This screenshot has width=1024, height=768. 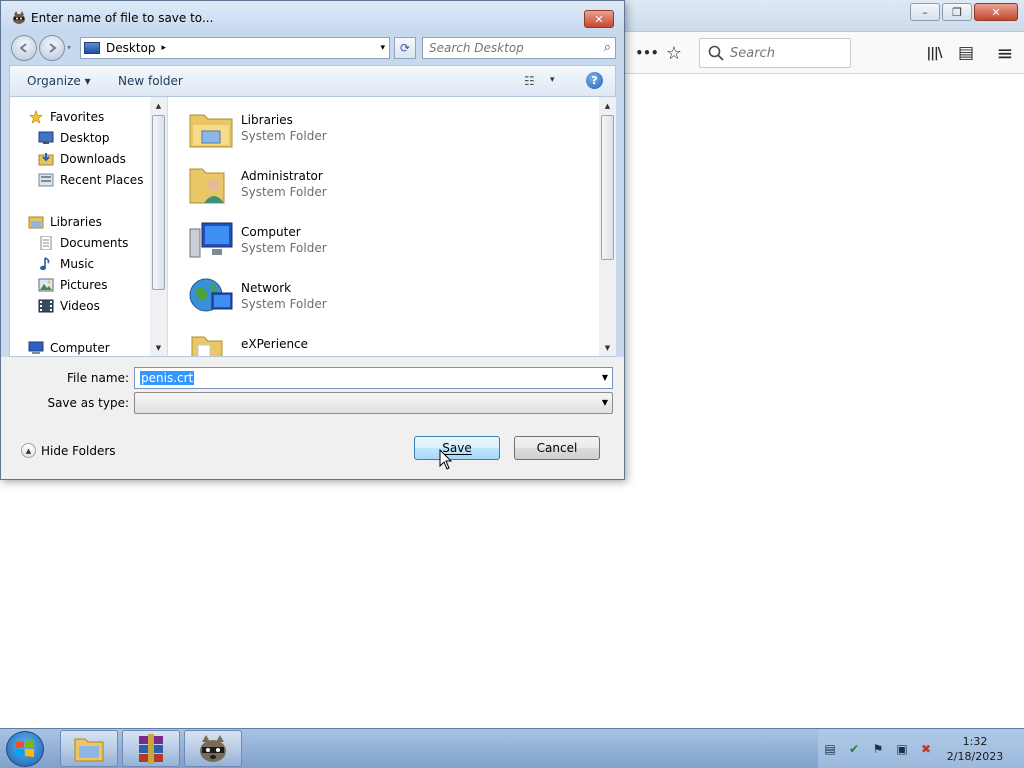 What do you see at coordinates (36, 347) in the screenshot?
I see `computer-icon` at bounding box center [36, 347].